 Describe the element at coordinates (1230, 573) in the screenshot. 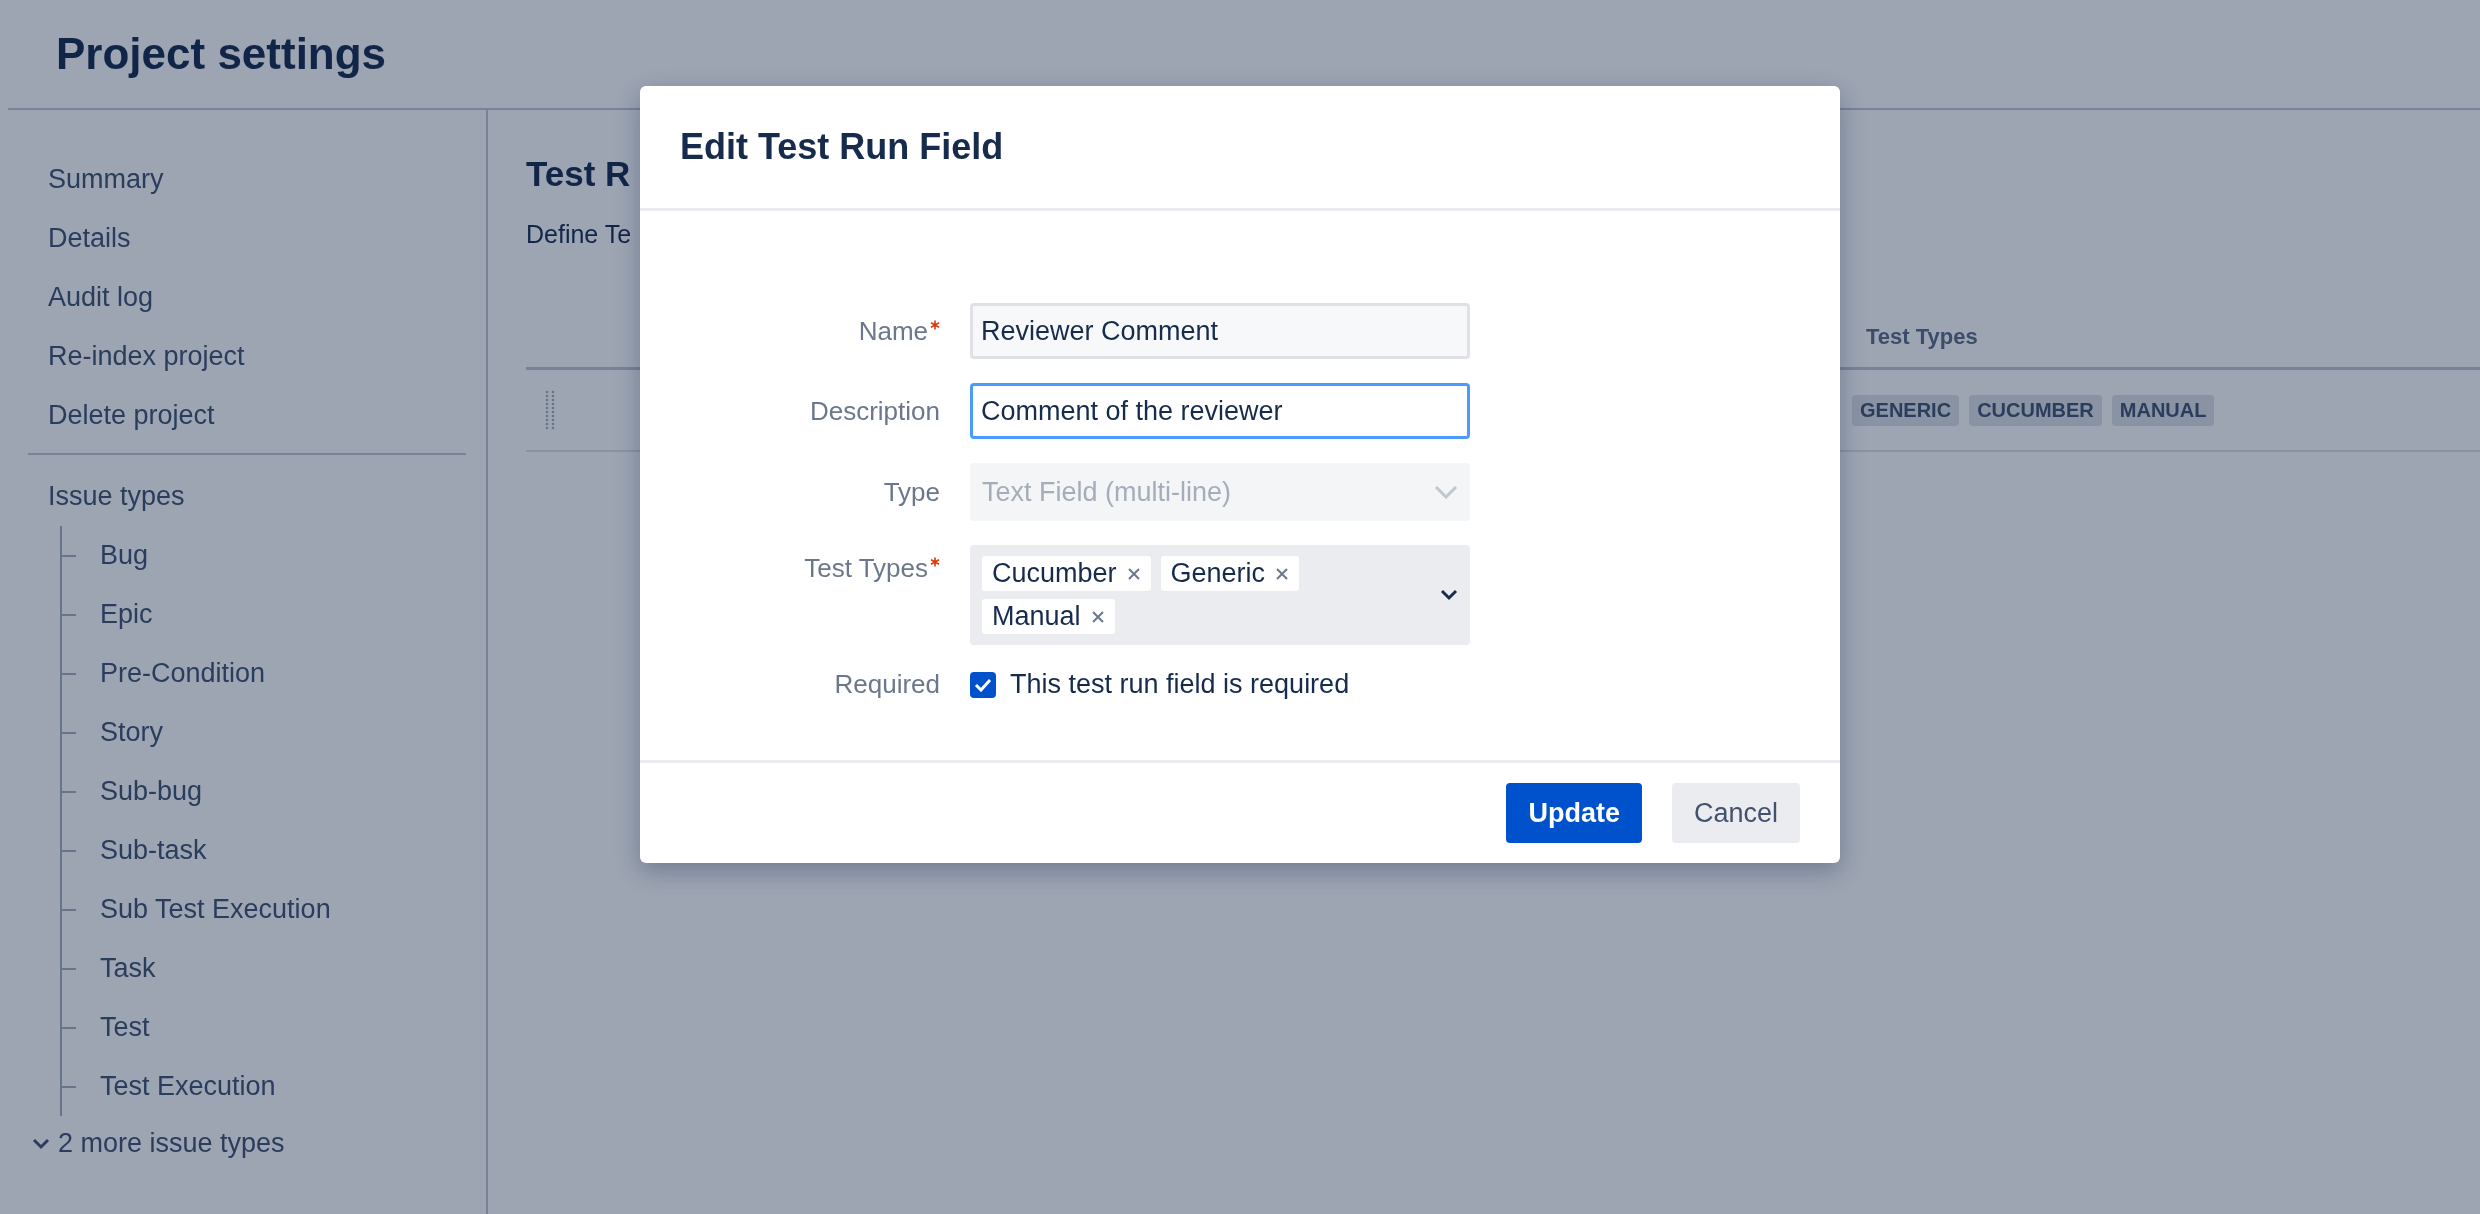

I see `tag-chip: Generic` at that location.